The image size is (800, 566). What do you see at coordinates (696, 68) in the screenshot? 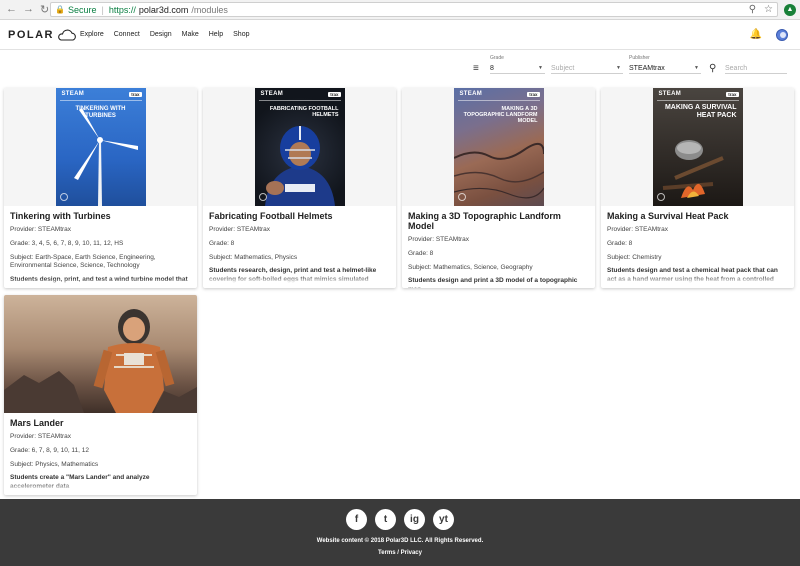
I see `publisher-dropdown-arrow-icon: ▼` at bounding box center [696, 68].